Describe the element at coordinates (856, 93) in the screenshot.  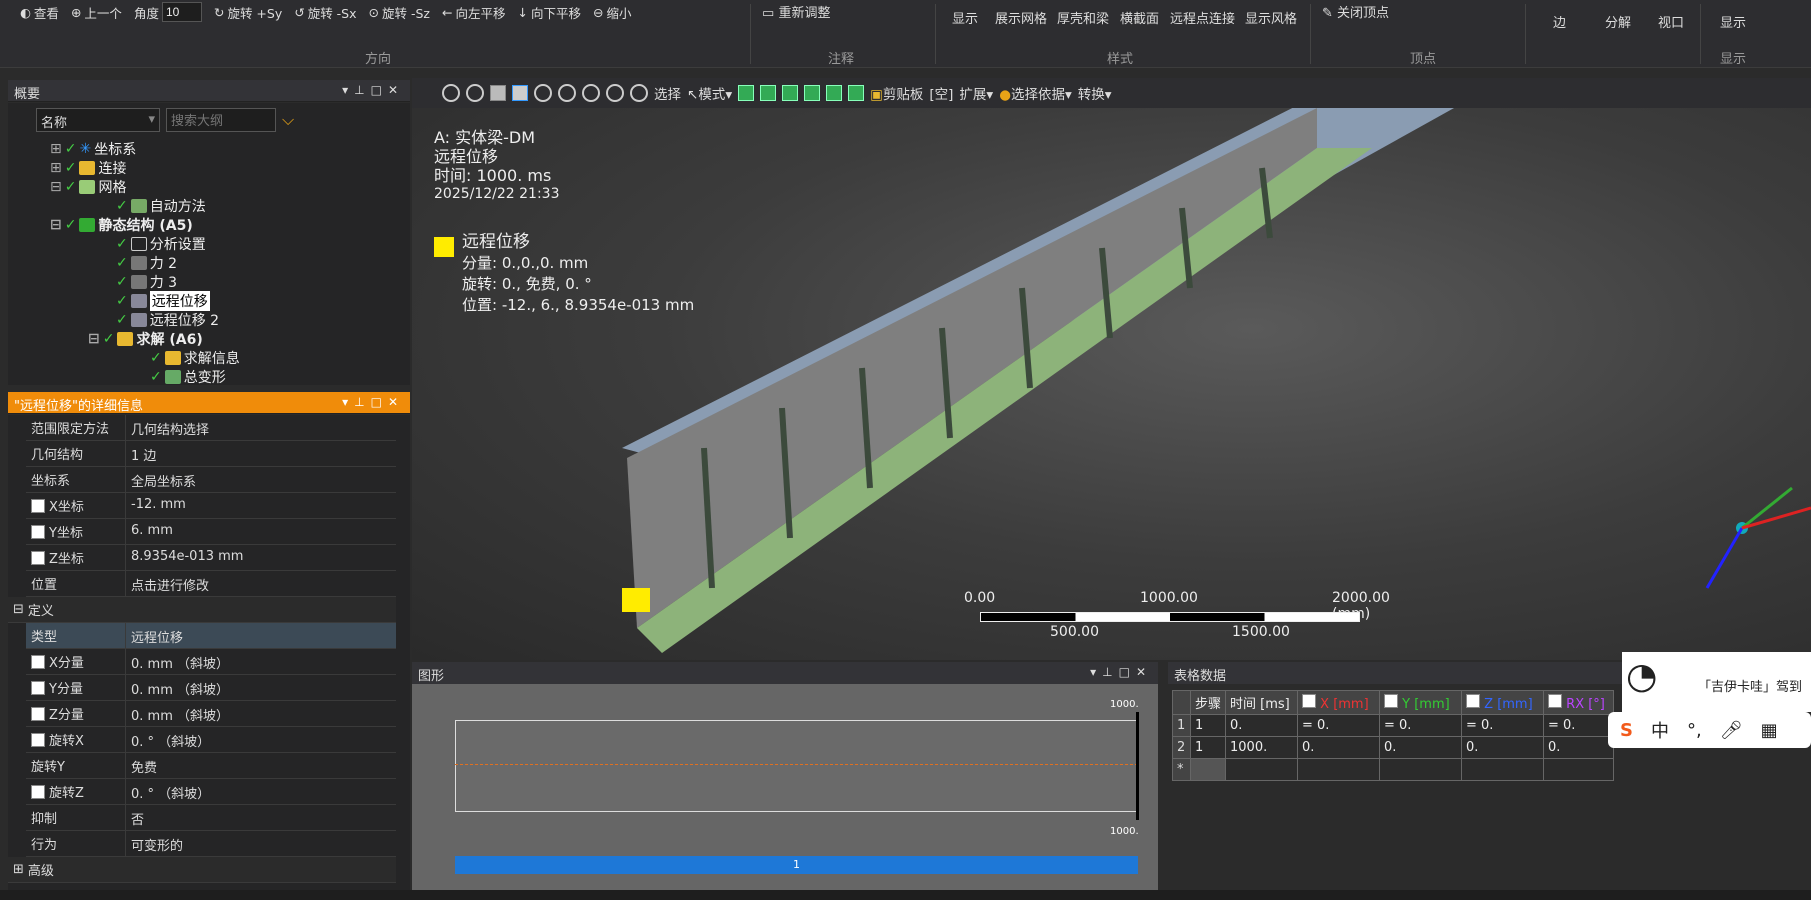
I see `select-element-icon` at that location.